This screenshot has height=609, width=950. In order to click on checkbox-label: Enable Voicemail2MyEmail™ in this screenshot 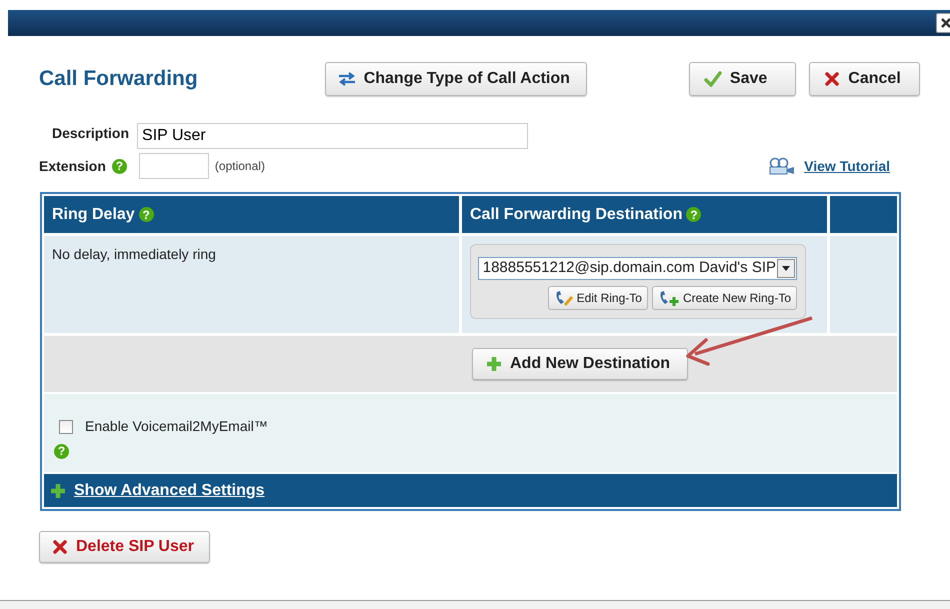, I will do `click(176, 426)`.